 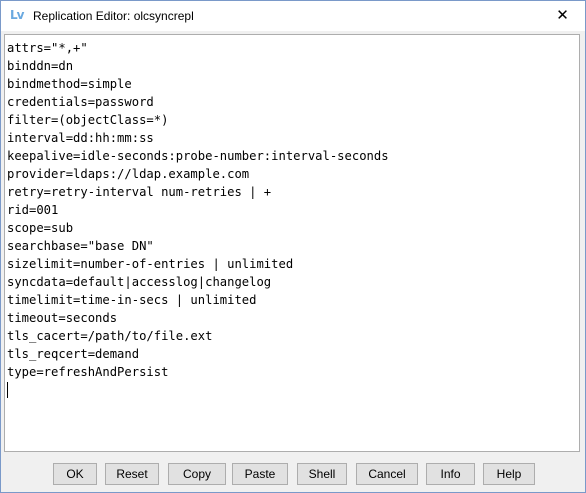 What do you see at coordinates (47, 48) in the screenshot?
I see `editor-line: attrs="*,+"` at bounding box center [47, 48].